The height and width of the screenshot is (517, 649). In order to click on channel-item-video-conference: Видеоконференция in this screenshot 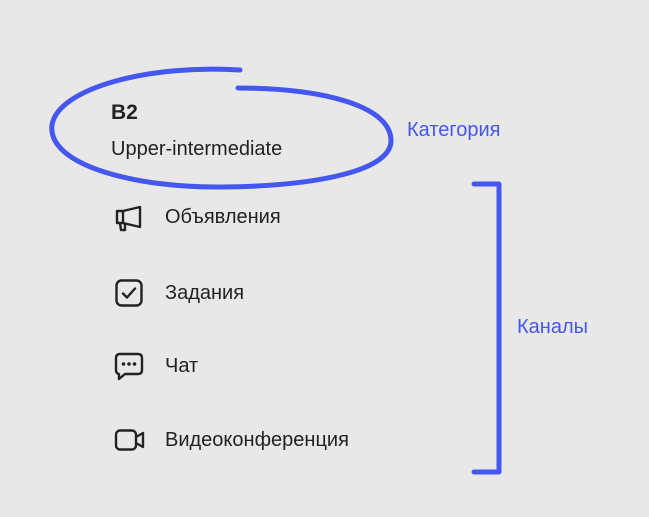, I will do `click(231, 440)`.